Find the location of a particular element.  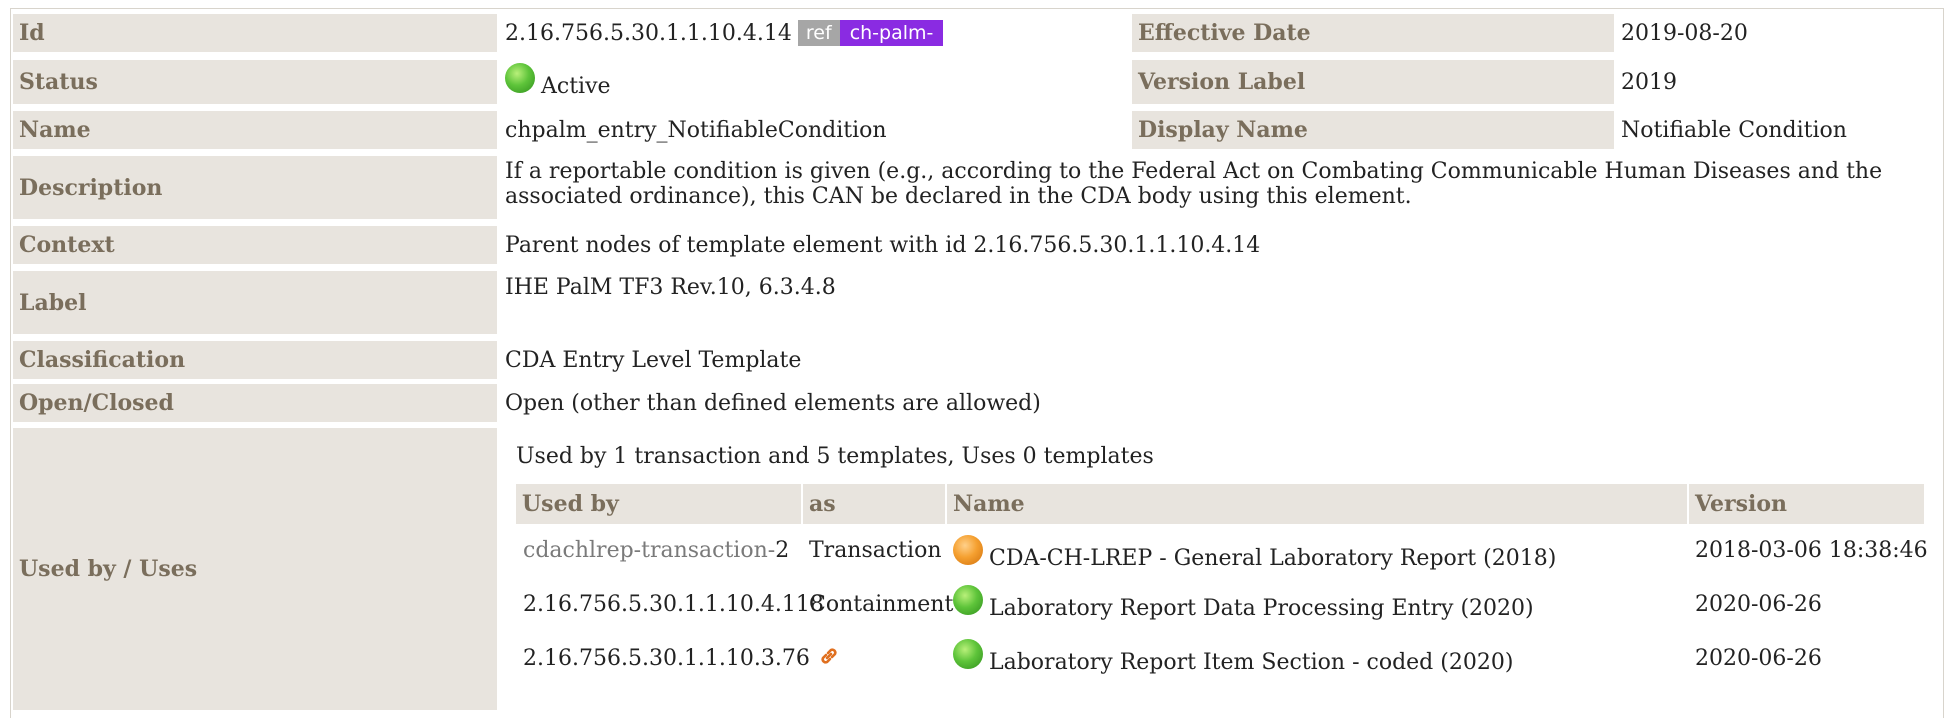

open-closed-label: Open/Closed is located at coordinates (255, 403).